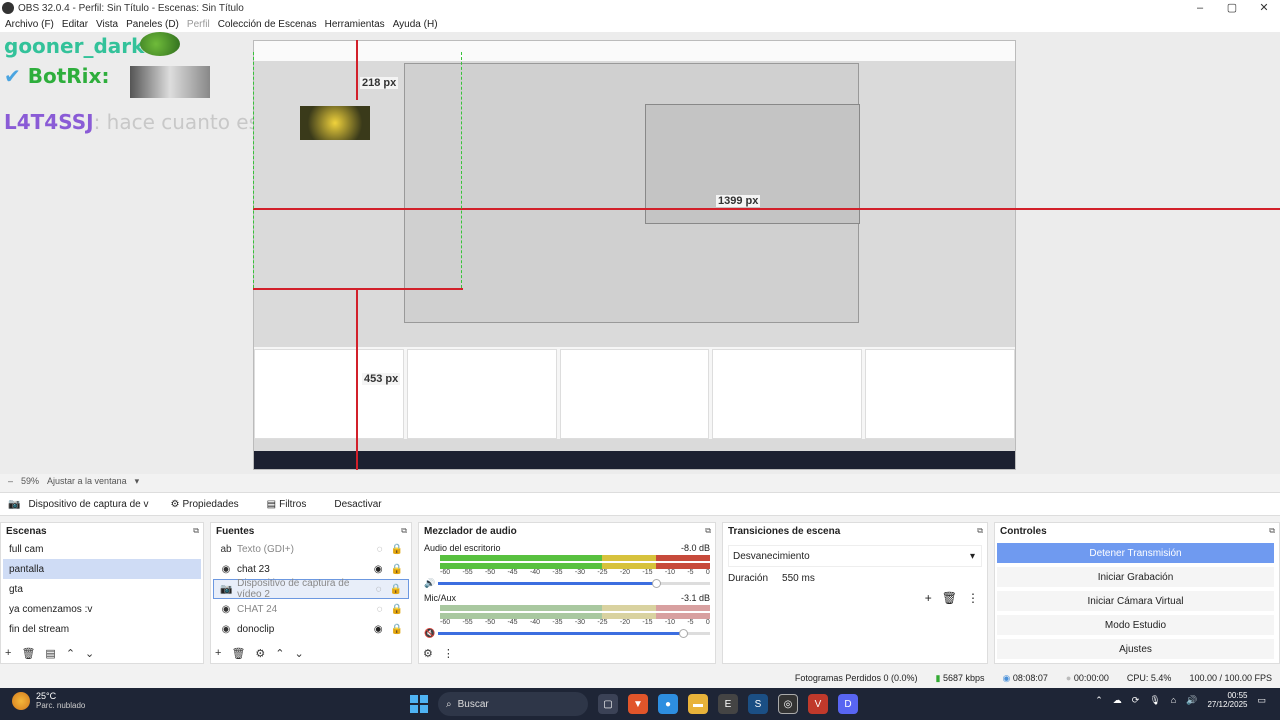  I want to click on scene-item: pantalla, so click(102, 569).